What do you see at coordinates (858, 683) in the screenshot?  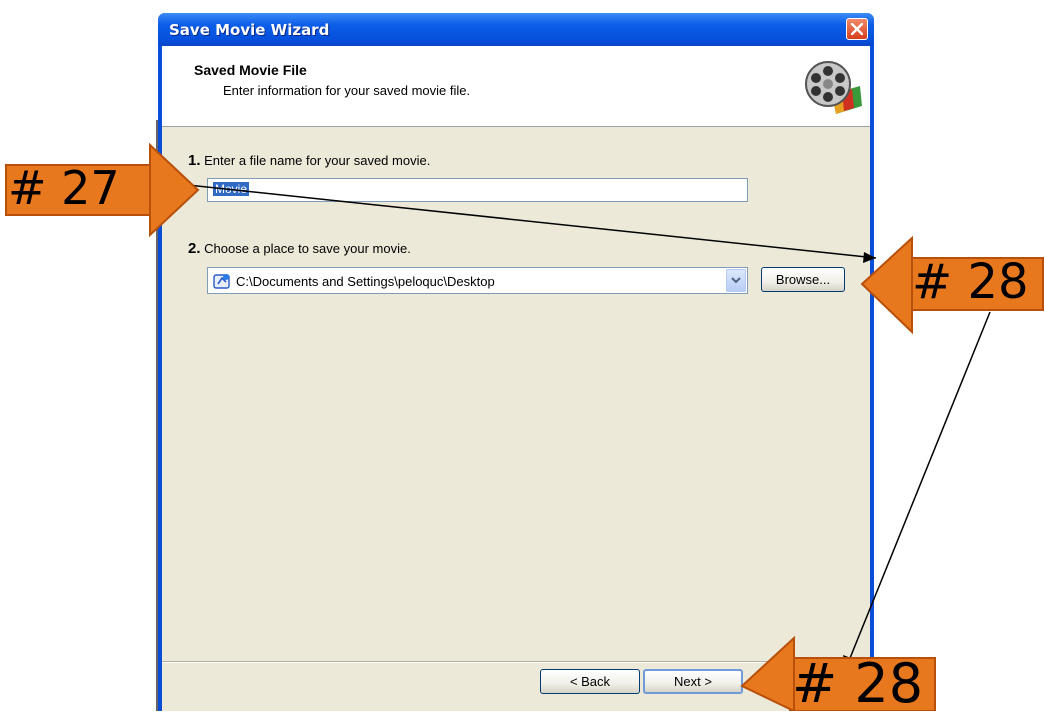 I see `callout-28-bottom-label: # 28` at bounding box center [858, 683].